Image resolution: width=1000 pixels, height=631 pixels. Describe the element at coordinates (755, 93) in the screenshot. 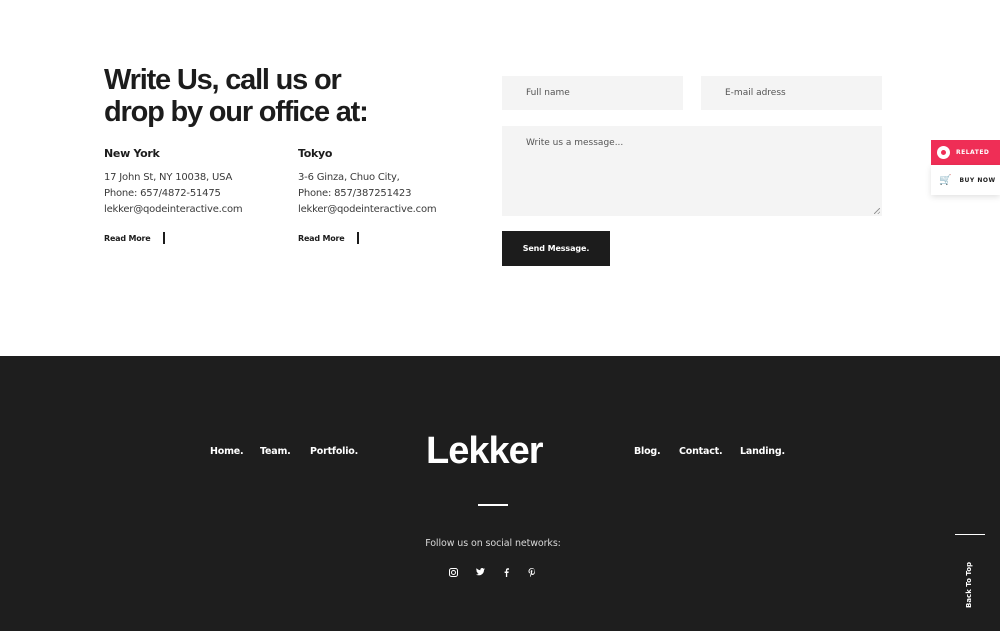

I see `email-placeholder: E-mail adress` at that location.